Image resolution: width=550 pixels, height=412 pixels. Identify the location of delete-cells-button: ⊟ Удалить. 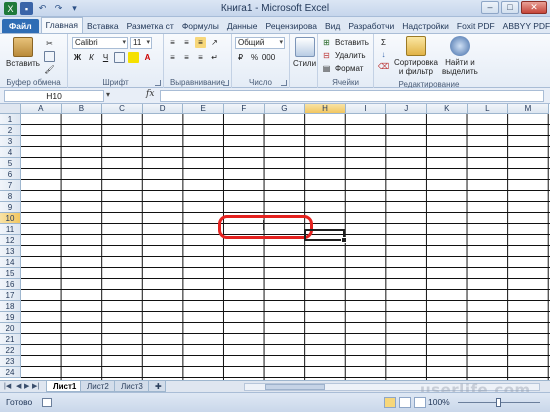
(343, 55).